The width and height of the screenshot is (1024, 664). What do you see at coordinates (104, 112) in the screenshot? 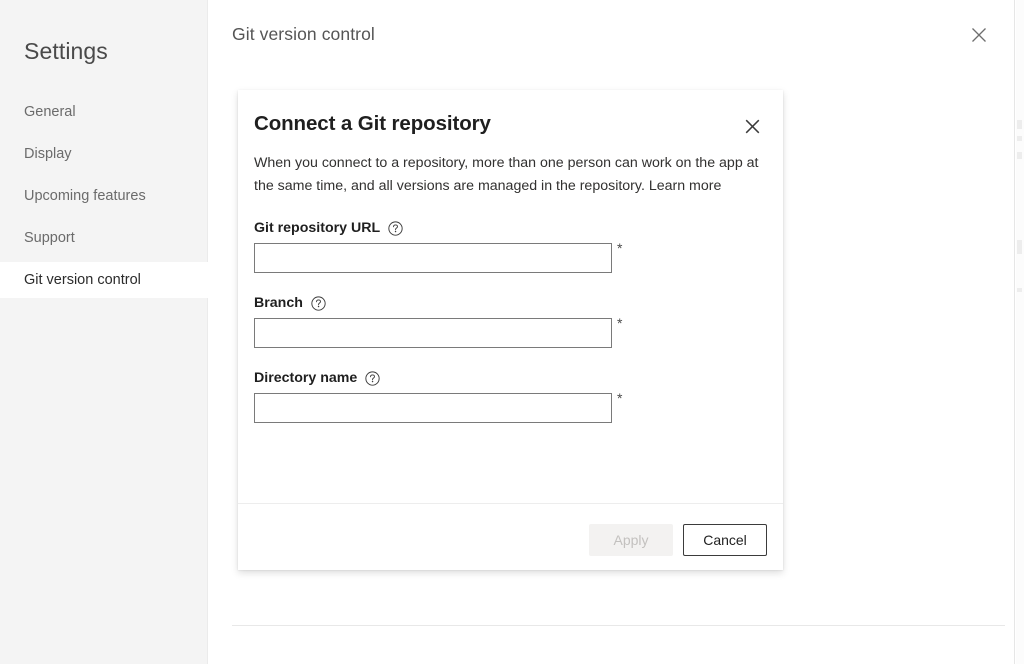
I see `sidebar-item-general: General` at bounding box center [104, 112].